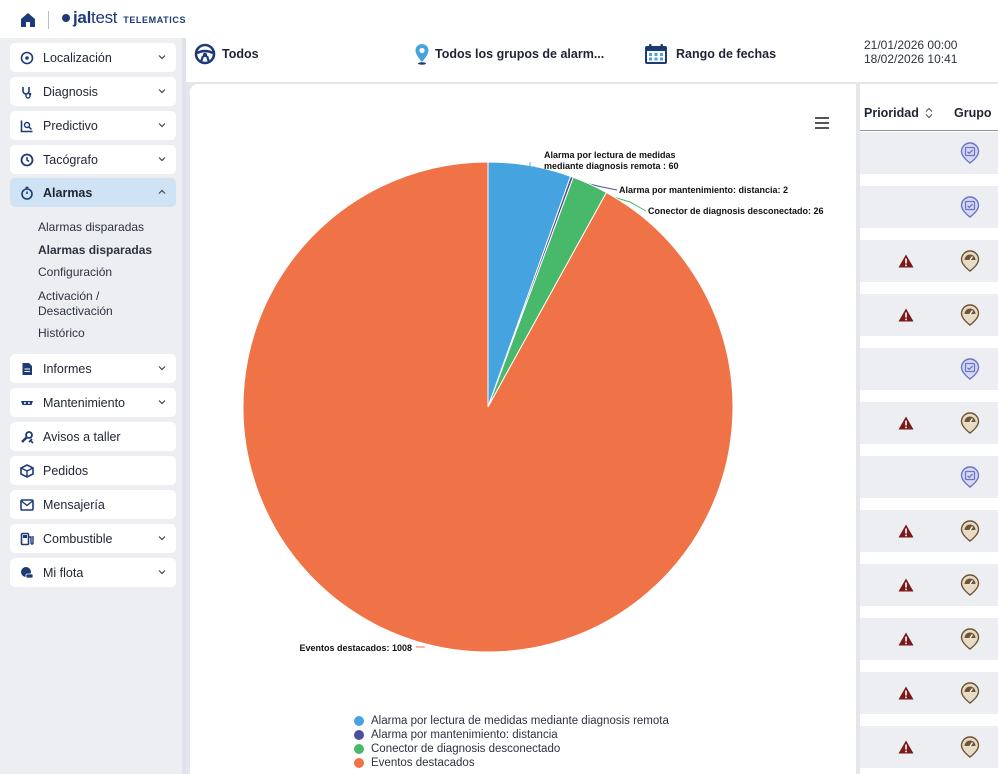 The image size is (998, 774). I want to click on sidebar-item-diagnosis: Diagnosis, so click(93, 91).